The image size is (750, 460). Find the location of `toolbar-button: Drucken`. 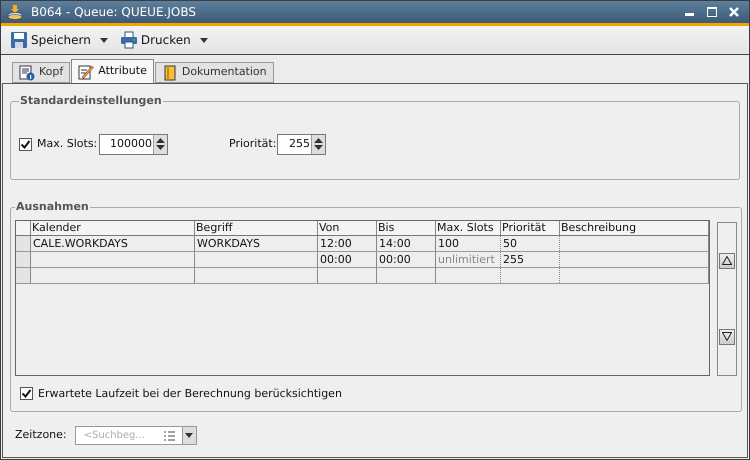

toolbar-button: Drucken is located at coordinates (164, 40).